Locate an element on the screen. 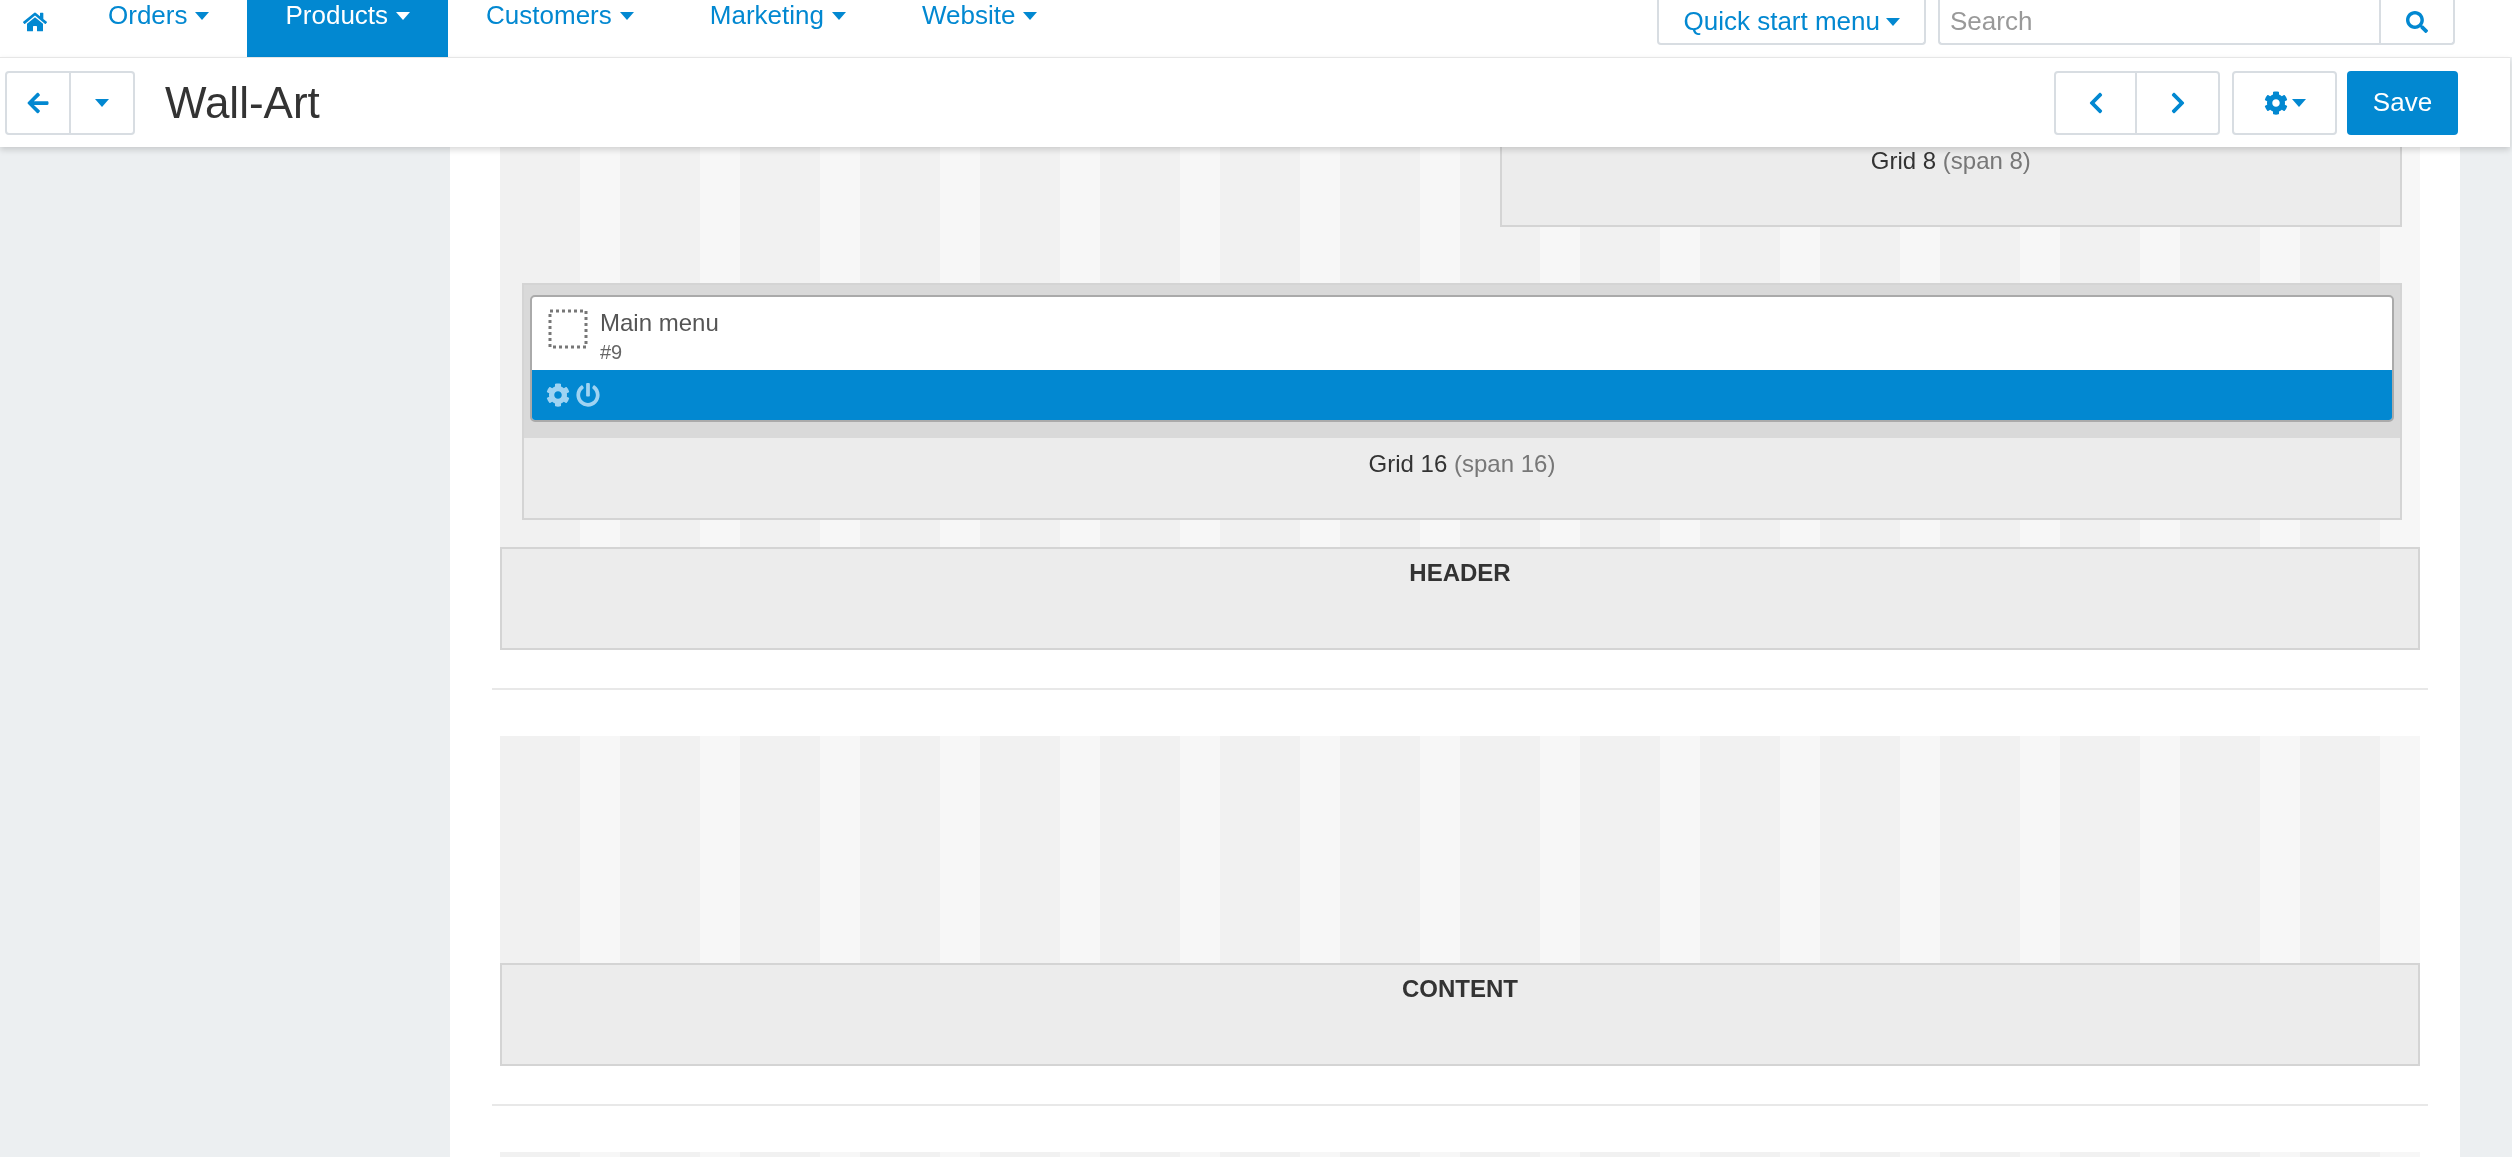 This screenshot has height=1157, width=2512. save-button: Save is located at coordinates (2402, 102).